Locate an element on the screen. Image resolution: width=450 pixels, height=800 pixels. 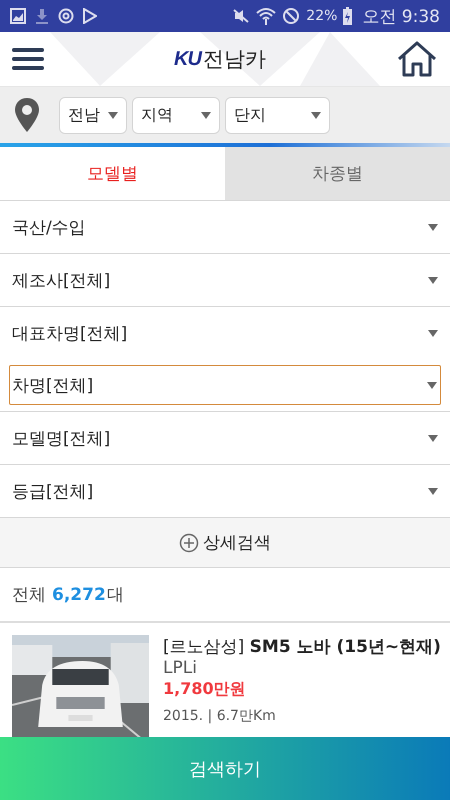
logo-text: 전남카 is located at coordinates (234, 59).